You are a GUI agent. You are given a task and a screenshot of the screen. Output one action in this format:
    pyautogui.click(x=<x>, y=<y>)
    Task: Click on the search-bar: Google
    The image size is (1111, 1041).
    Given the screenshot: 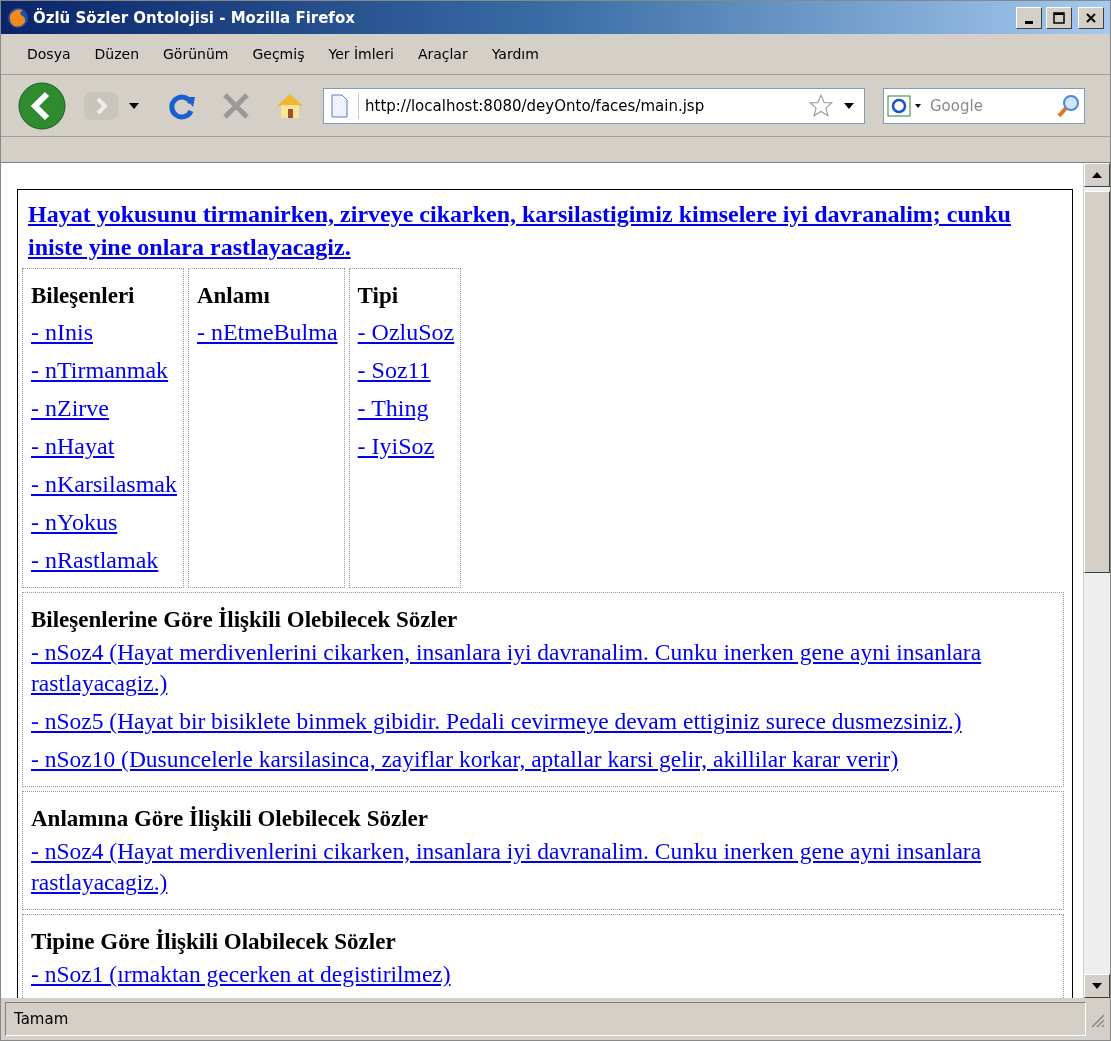 What is the action you would take?
    pyautogui.click(x=984, y=105)
    